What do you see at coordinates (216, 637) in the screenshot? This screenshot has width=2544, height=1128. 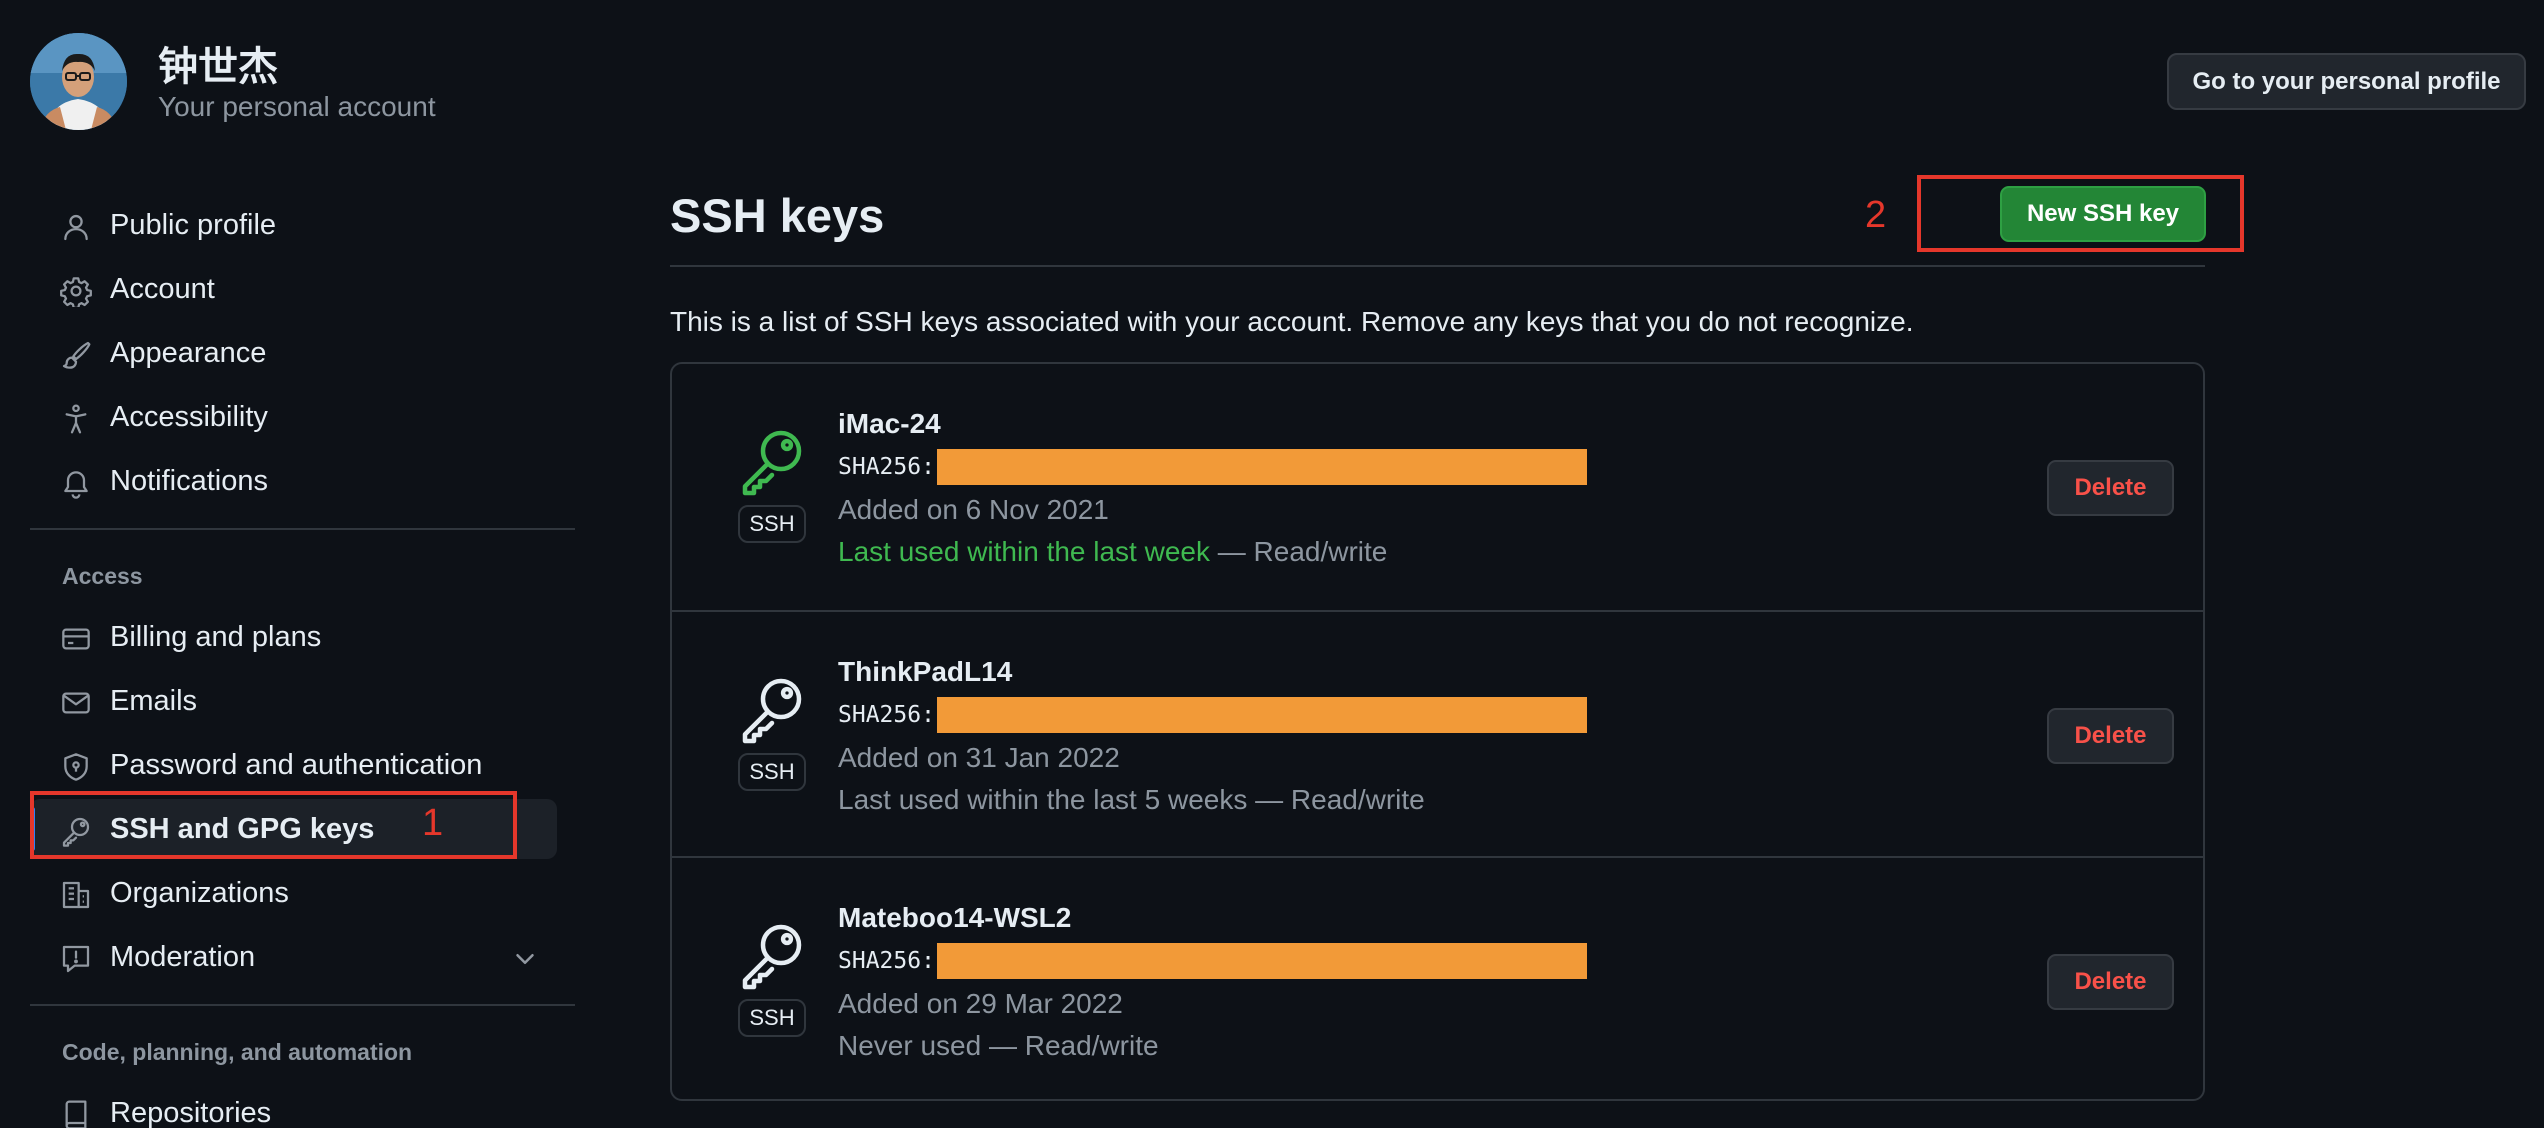 I see `sidebar-item-label: Billing and plans` at bounding box center [216, 637].